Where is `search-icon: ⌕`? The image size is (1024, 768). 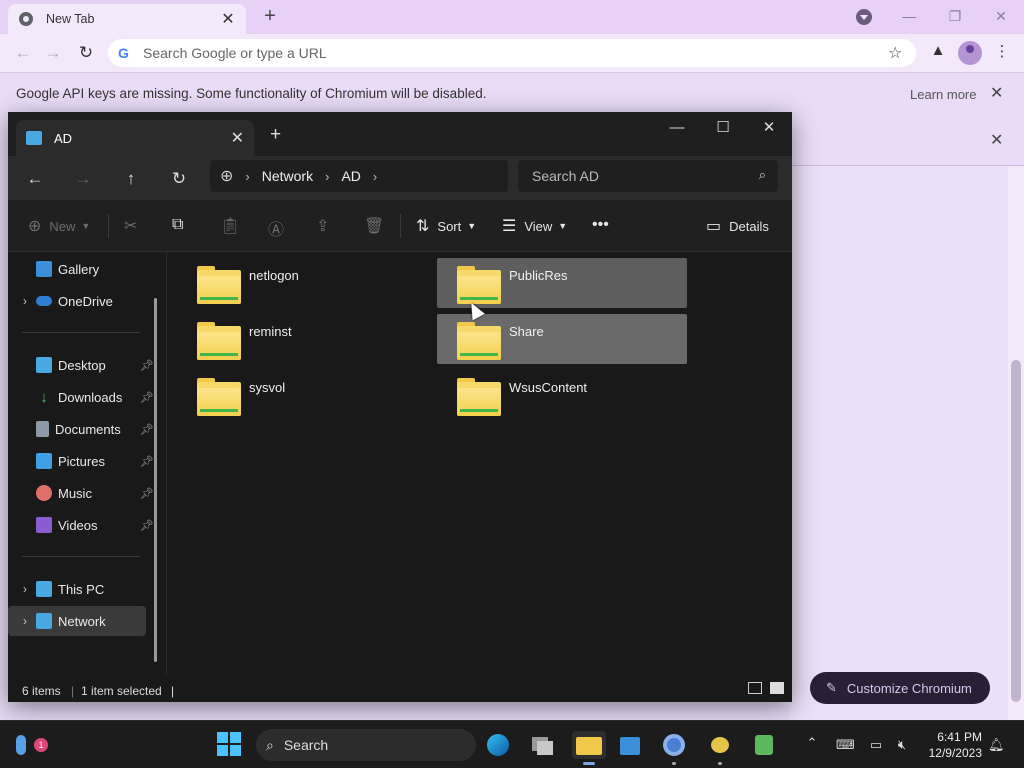
search-icon: ⌕ is located at coordinates (762, 175).